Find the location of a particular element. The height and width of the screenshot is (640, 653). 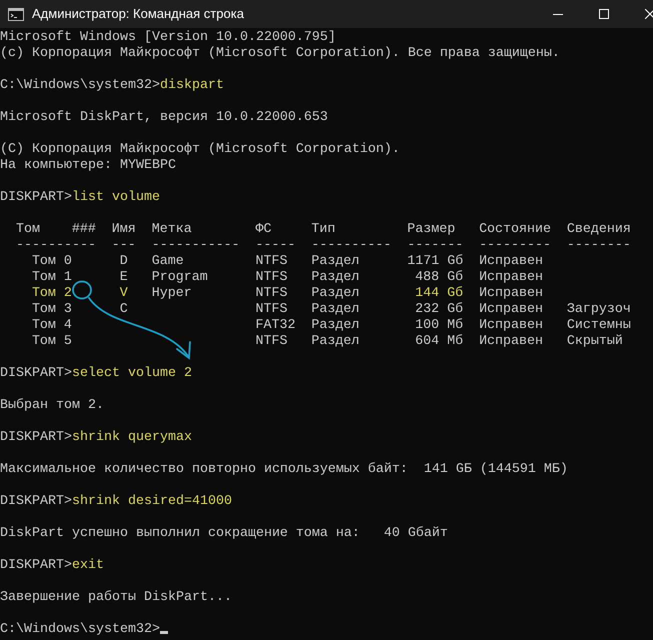

table-cell: 144 Gб is located at coordinates (439, 293).